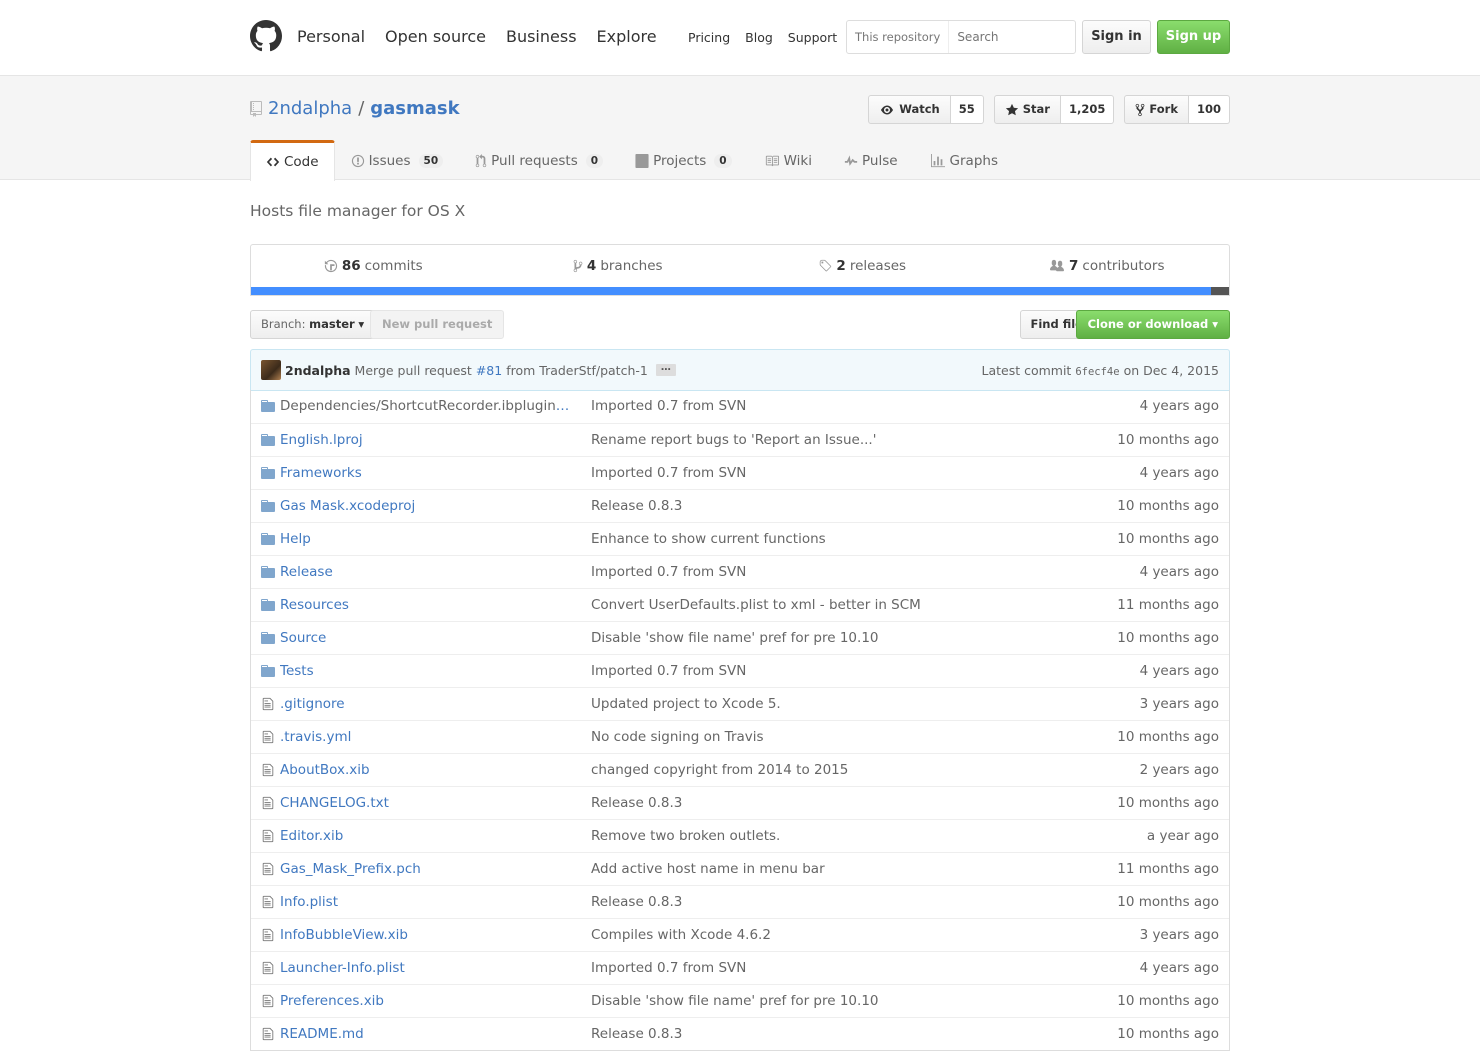 The height and width of the screenshot is (1051, 1480). What do you see at coordinates (1152, 324) in the screenshot?
I see `clone-download-button: Clone or download ▾` at bounding box center [1152, 324].